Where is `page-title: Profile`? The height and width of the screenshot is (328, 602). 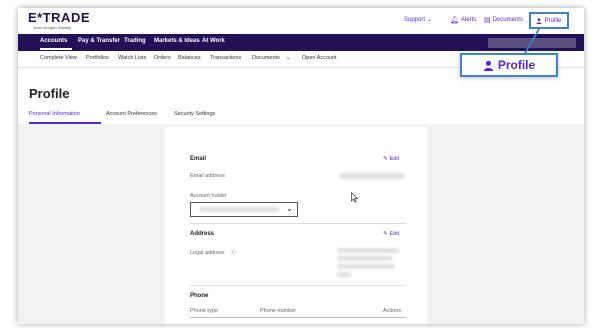 page-title: Profile is located at coordinates (49, 93).